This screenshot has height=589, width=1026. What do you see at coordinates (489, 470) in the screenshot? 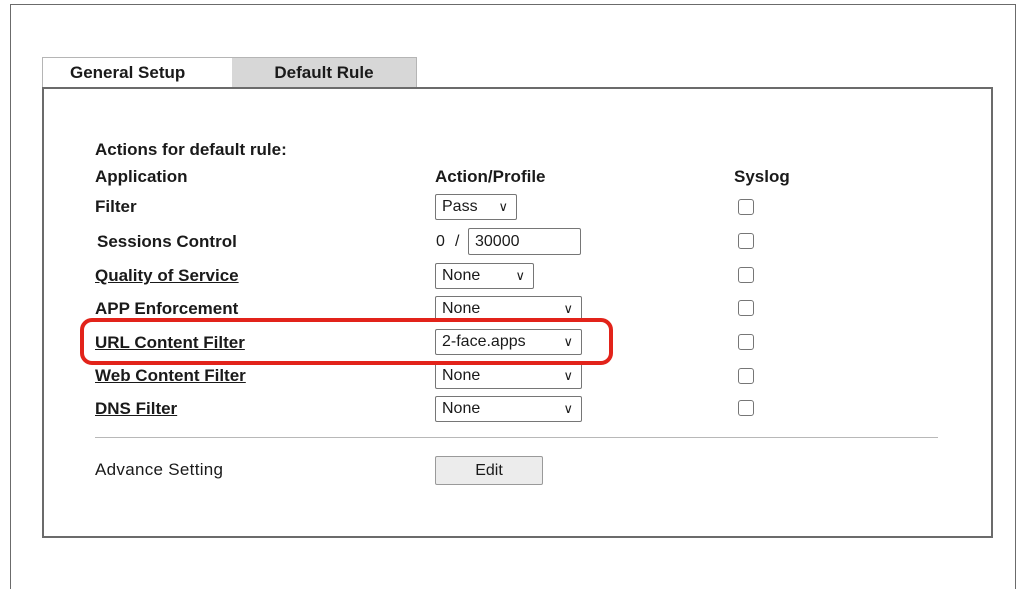
I see `edit-button: Edit` at bounding box center [489, 470].